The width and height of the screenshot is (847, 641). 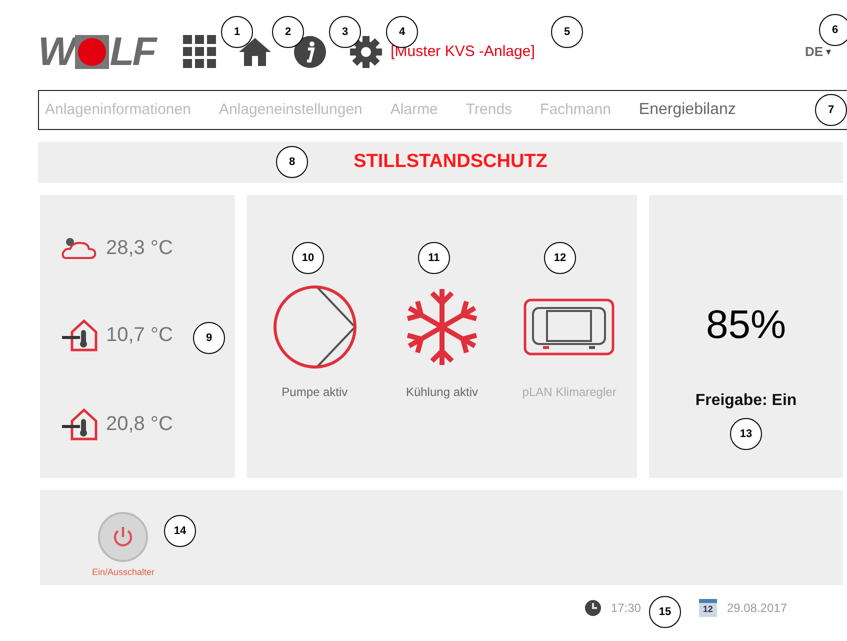 I want to click on percentage-value: 85%, so click(x=746, y=325).